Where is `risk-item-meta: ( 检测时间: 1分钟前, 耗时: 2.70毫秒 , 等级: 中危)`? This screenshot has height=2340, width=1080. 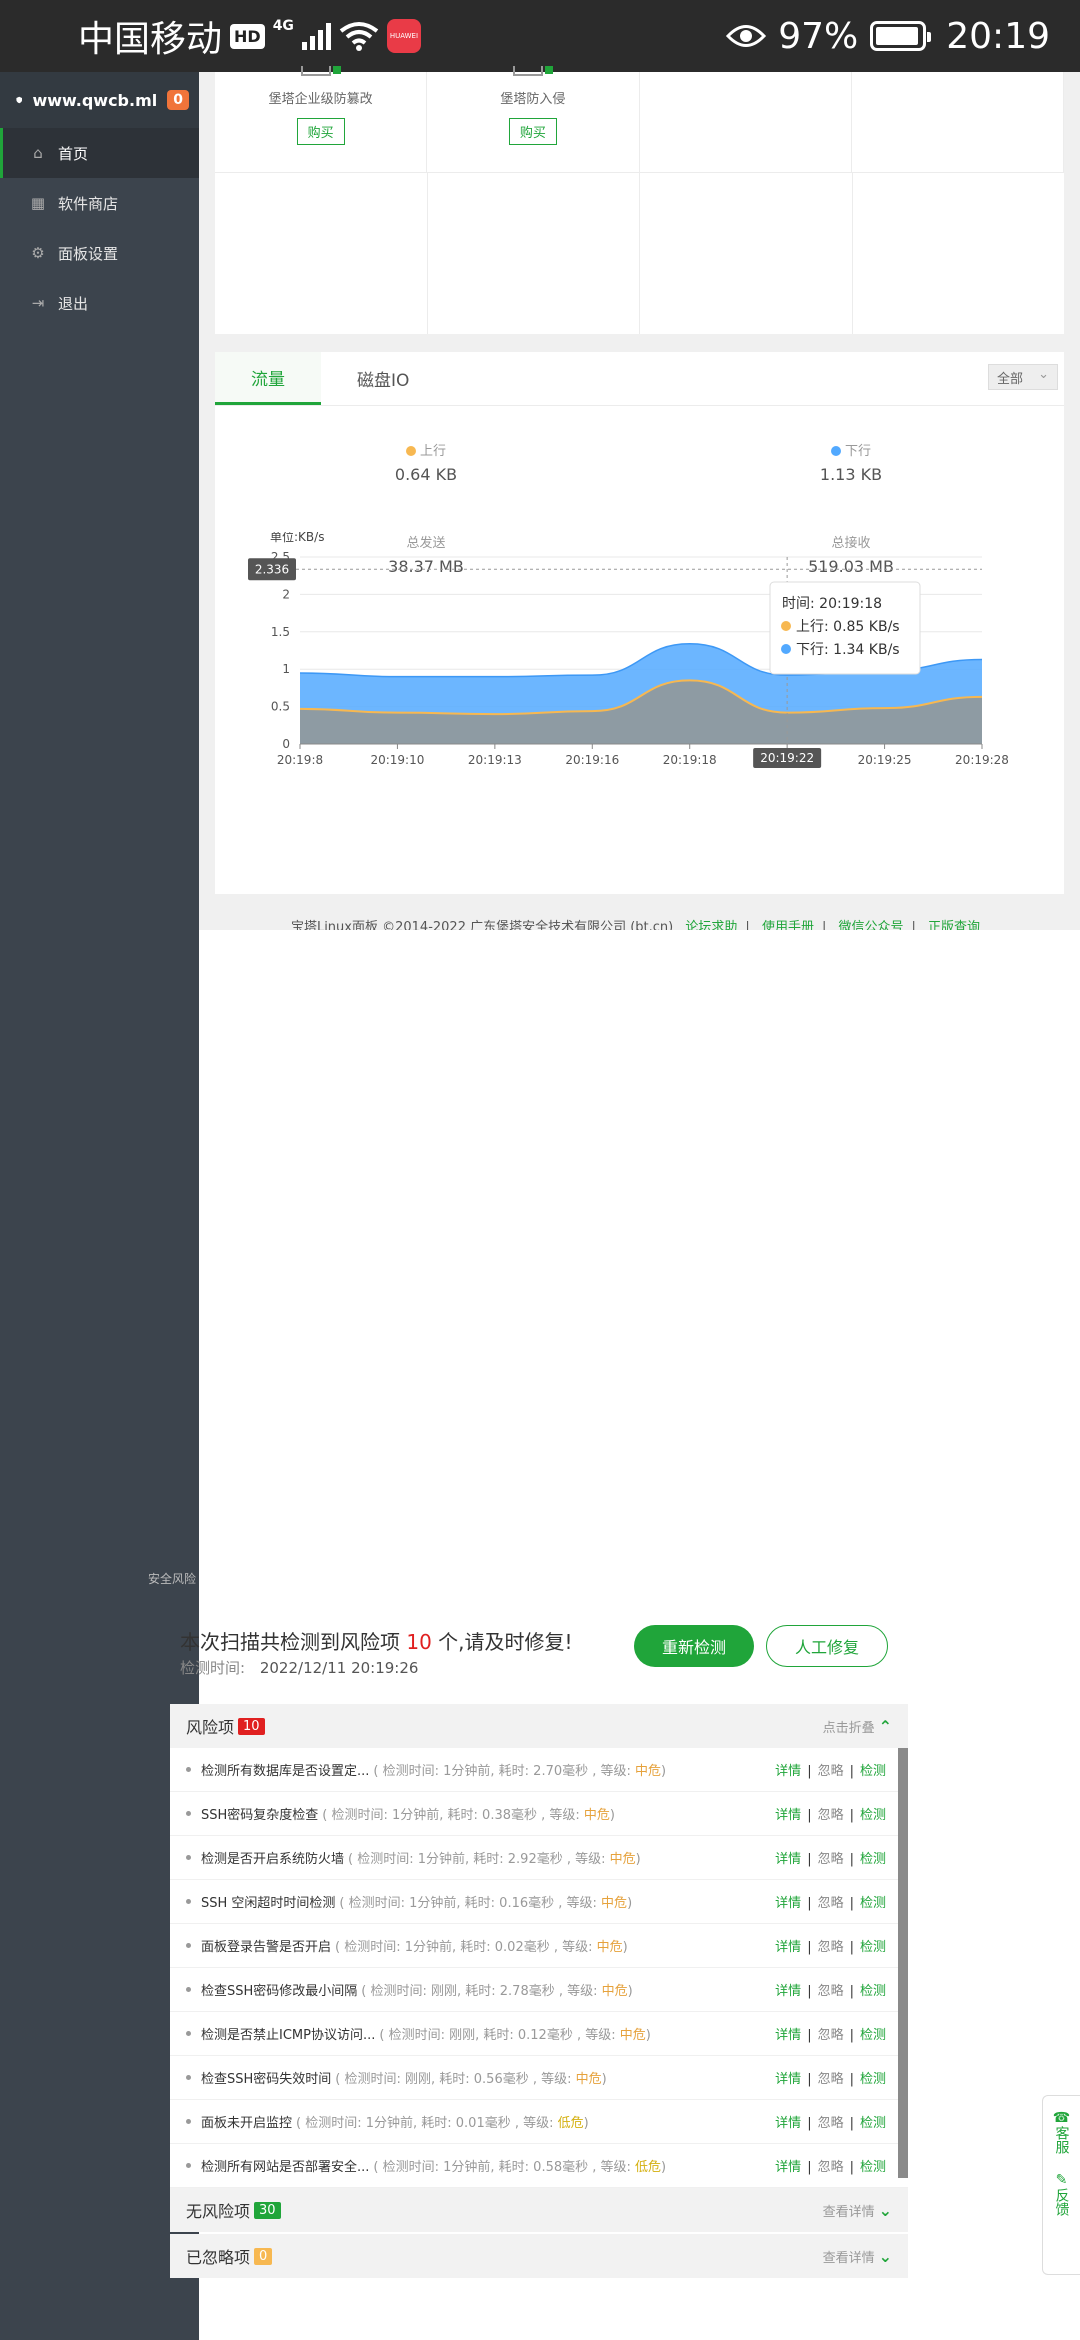
risk-item-meta: ( 检测时间: 1分钟前, 耗时: 2.70毫秒 , 等级: 中危) is located at coordinates (520, 1771).